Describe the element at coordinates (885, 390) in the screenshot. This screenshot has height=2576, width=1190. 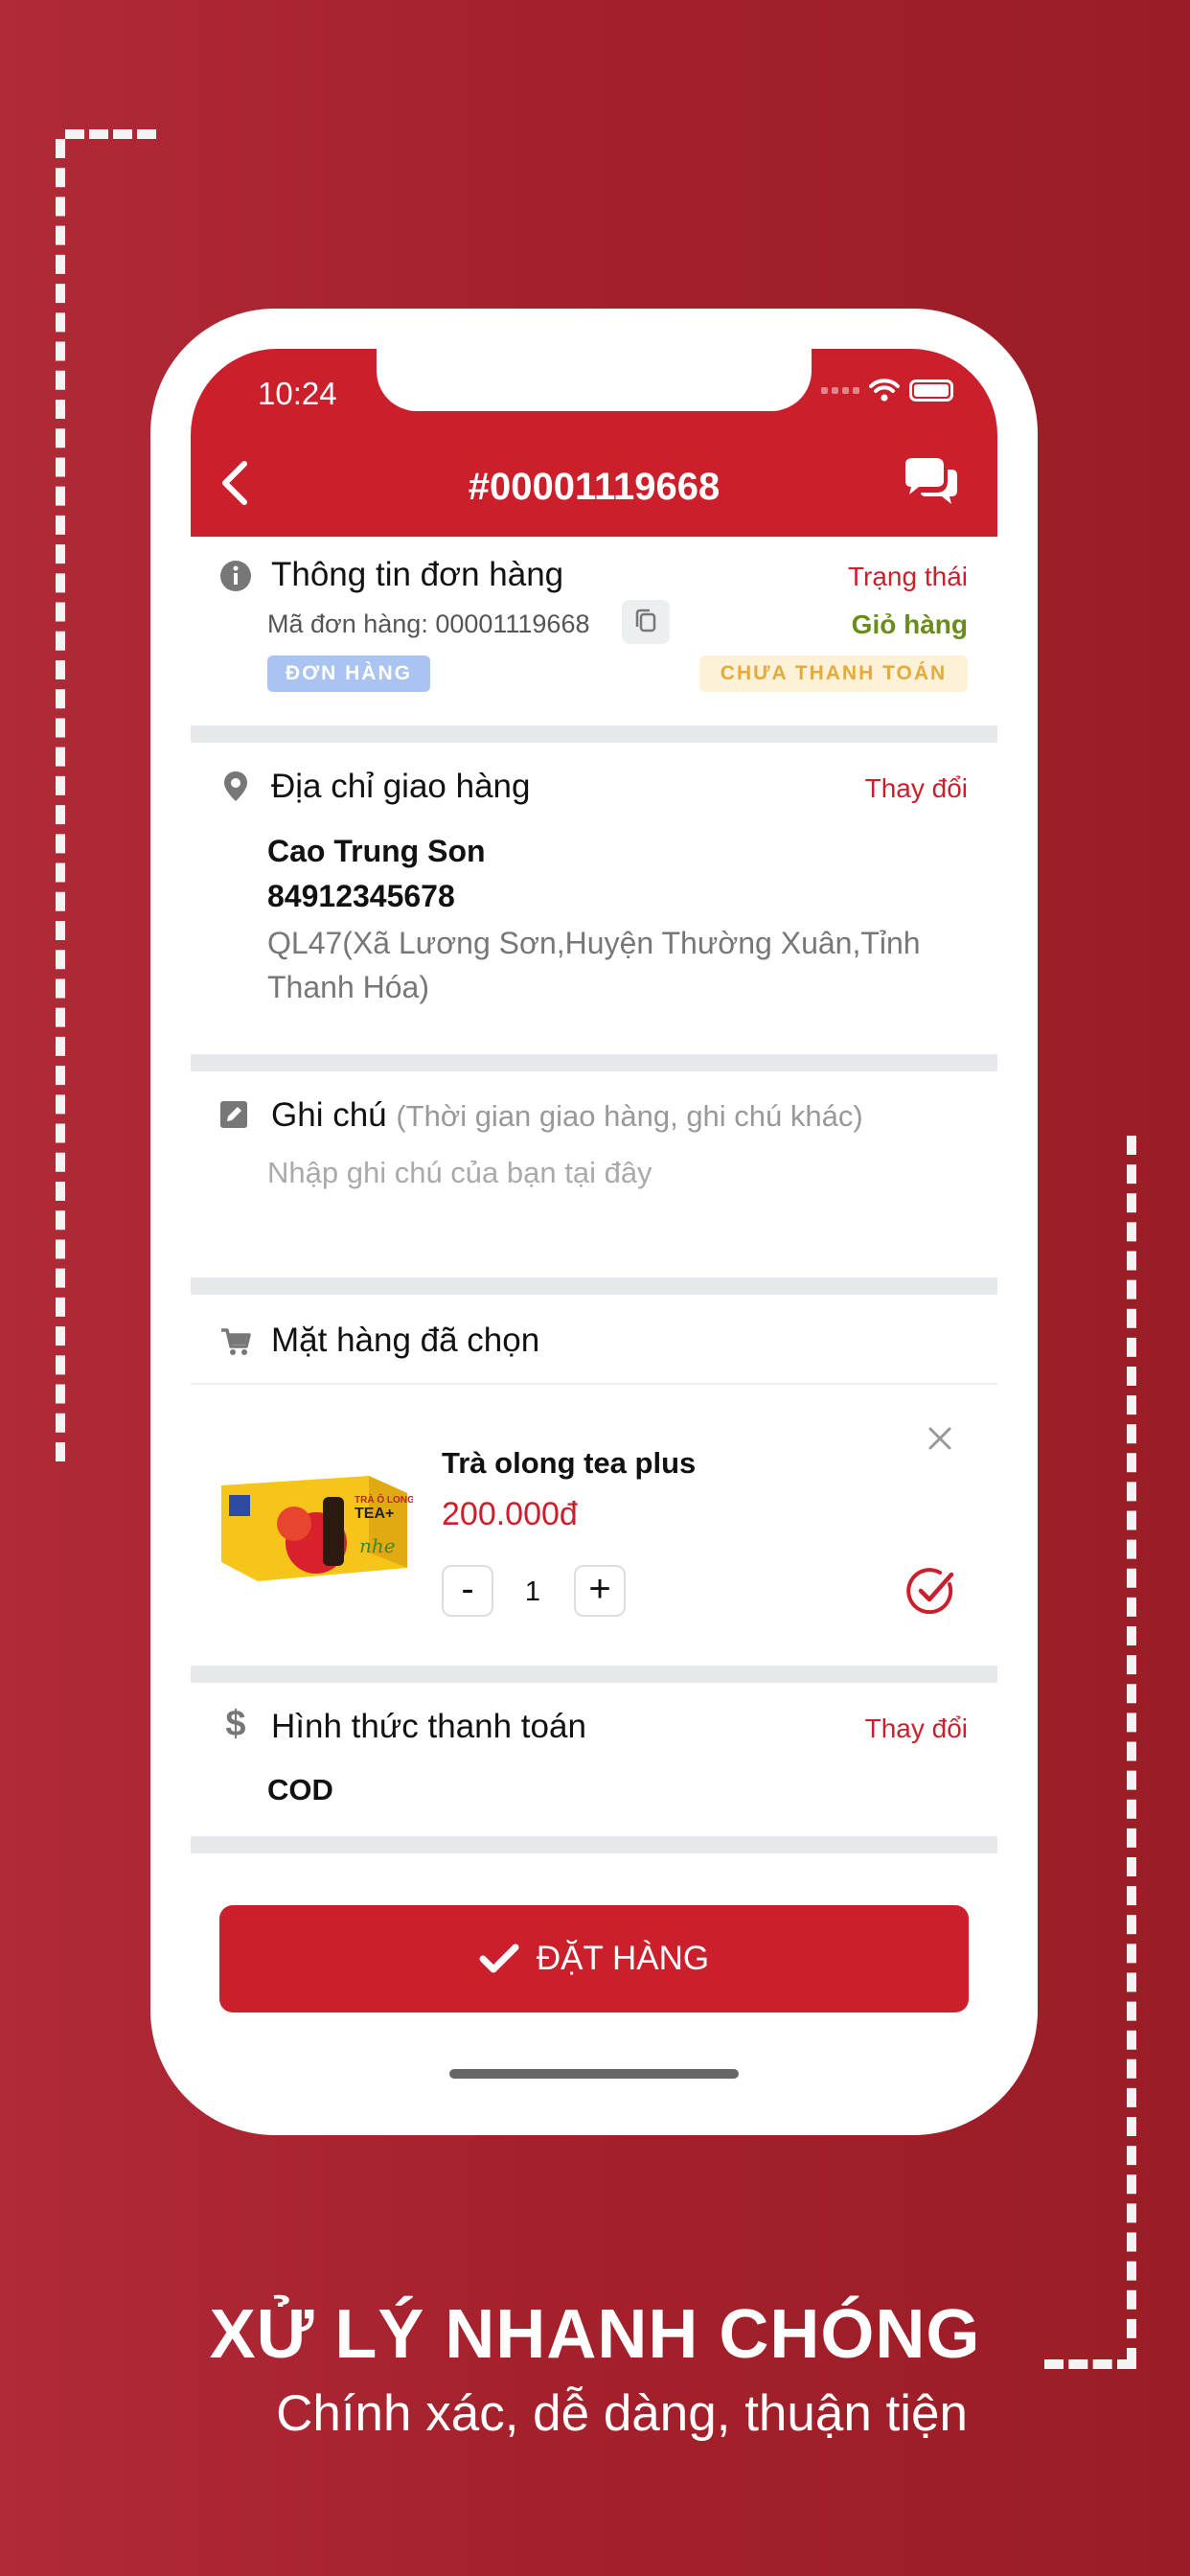
I see `wifi-icon` at that location.